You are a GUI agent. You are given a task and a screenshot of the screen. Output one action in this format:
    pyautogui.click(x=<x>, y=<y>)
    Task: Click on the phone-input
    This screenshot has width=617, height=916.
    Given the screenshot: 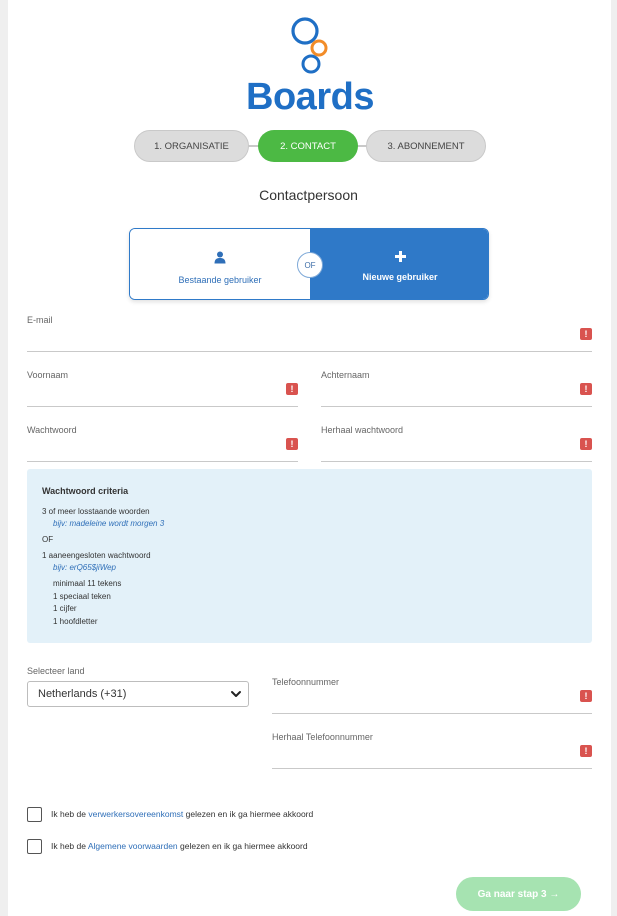 What is the action you would take?
    pyautogui.click(x=421, y=702)
    